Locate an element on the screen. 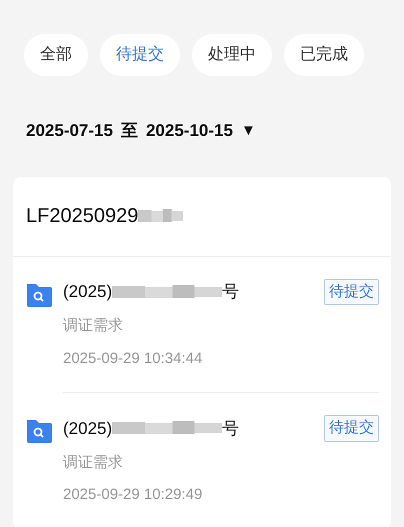 This screenshot has width=404, height=527. filter-tab: 待提交 is located at coordinates (140, 55).